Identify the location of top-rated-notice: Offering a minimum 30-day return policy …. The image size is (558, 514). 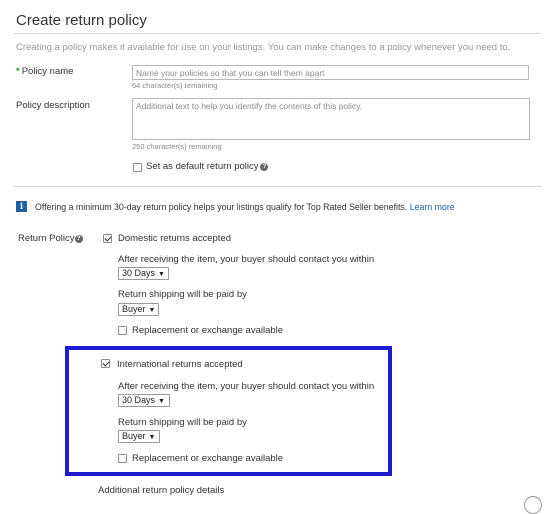
(245, 207).